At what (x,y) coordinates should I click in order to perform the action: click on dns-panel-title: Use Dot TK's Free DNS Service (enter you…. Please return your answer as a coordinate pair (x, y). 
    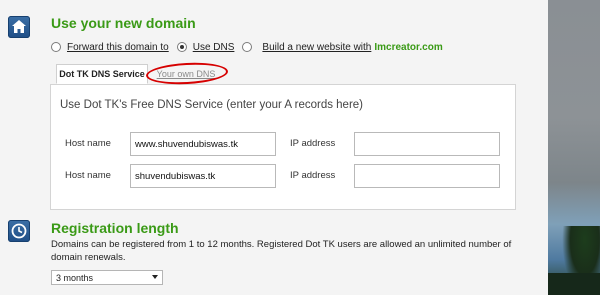
    Looking at the image, I should click on (212, 105).